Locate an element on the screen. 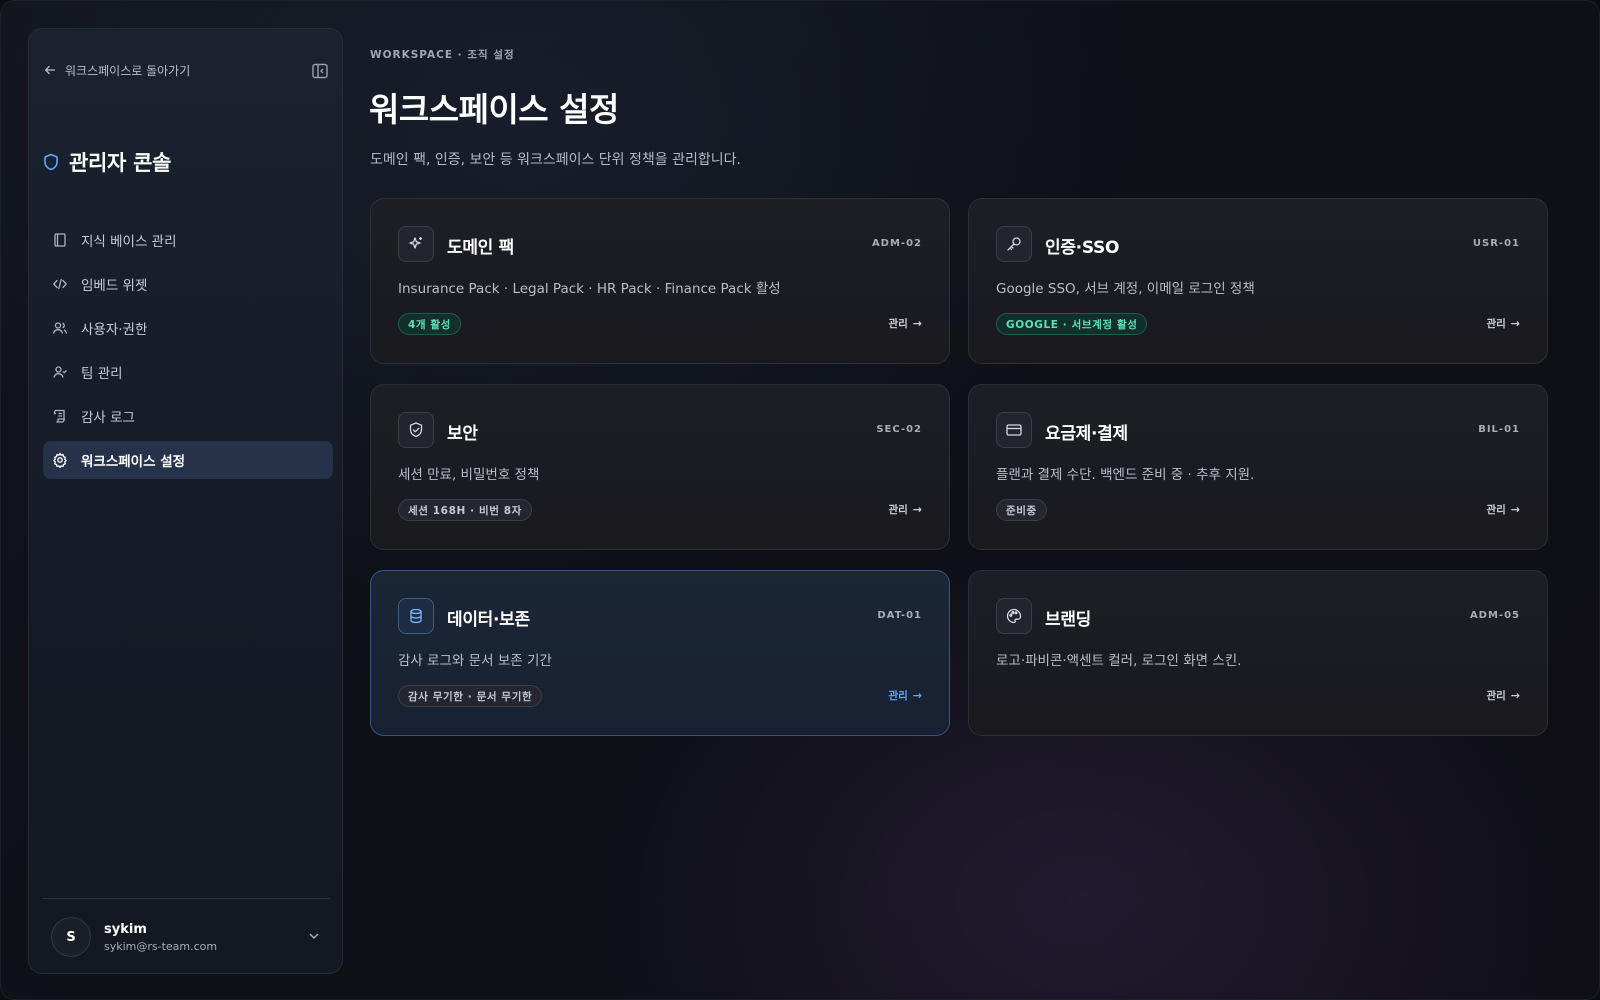 This screenshot has height=1000, width=1600. back-to-workspace-link: 워크스페이스로 돌아가기 is located at coordinates (186, 70).